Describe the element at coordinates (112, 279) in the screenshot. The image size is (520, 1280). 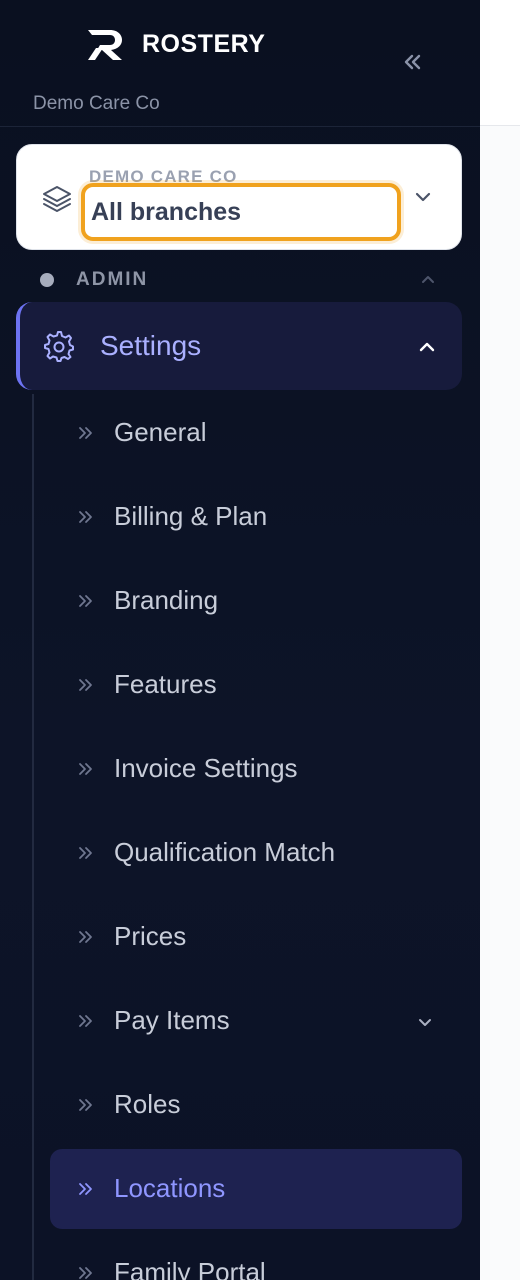
I see `section-admin-label: ADMIN` at that location.